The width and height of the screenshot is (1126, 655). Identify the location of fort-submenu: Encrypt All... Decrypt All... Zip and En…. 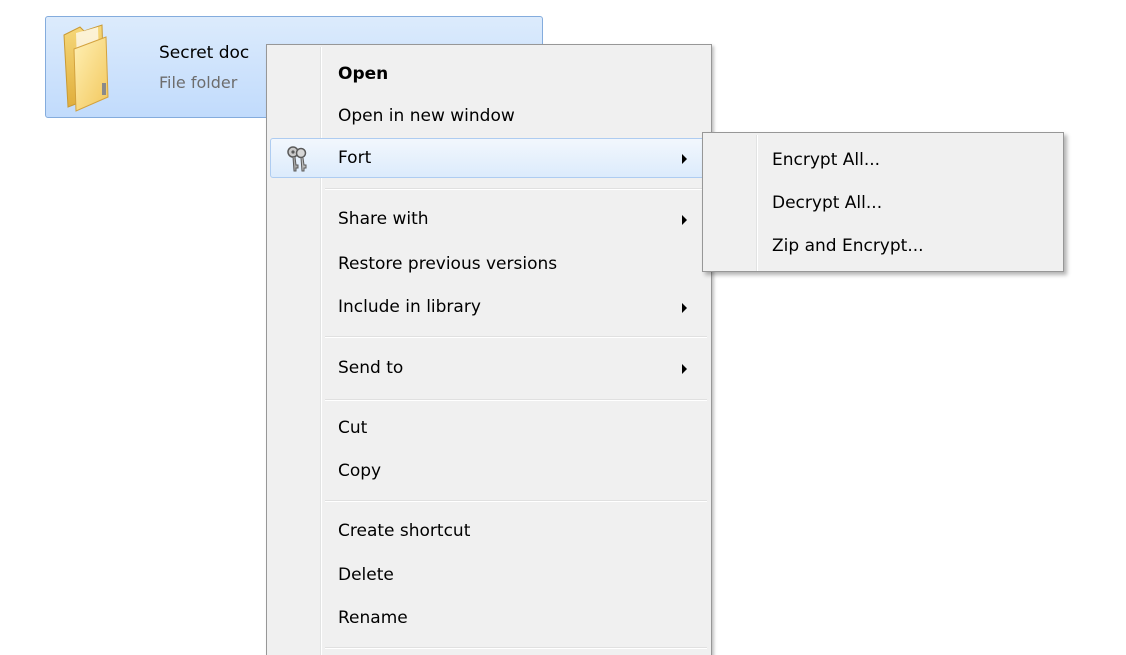
(883, 202).